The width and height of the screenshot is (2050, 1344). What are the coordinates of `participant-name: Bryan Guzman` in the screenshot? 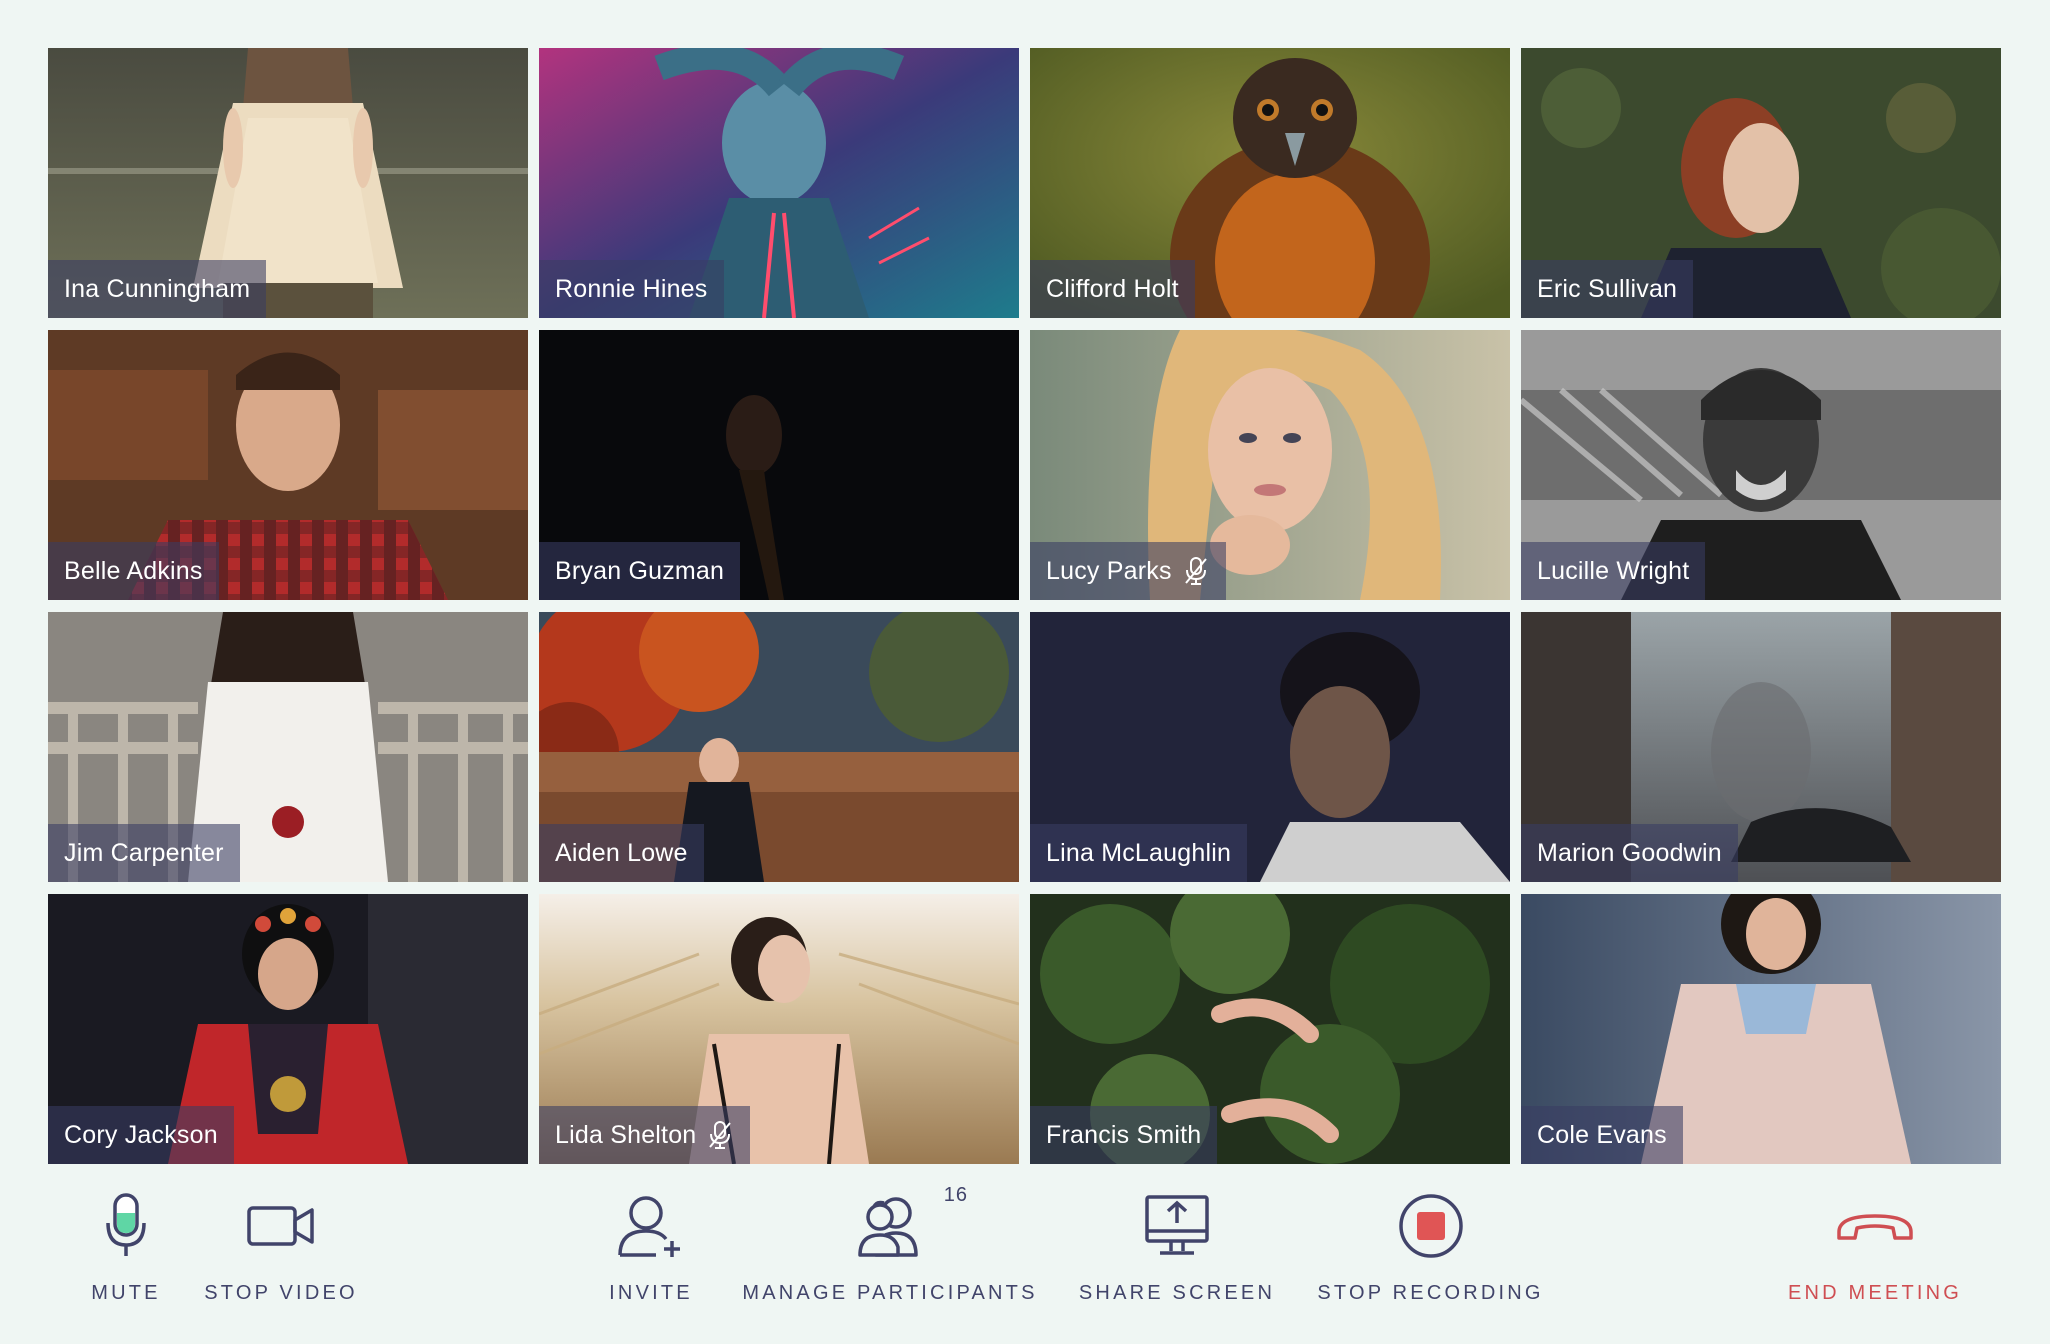 It's located at (640, 570).